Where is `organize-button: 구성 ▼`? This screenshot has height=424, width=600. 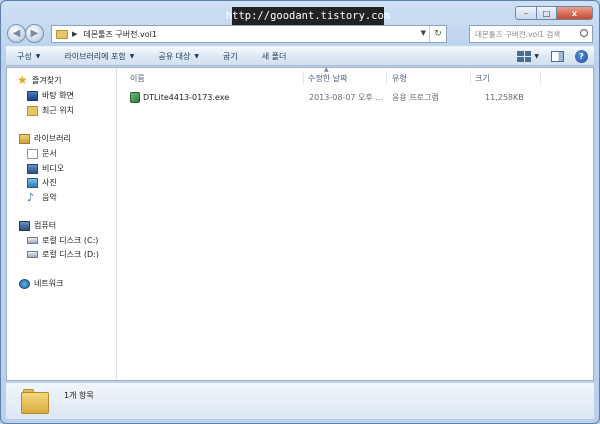 organize-button: 구성 ▼ is located at coordinates (28, 56).